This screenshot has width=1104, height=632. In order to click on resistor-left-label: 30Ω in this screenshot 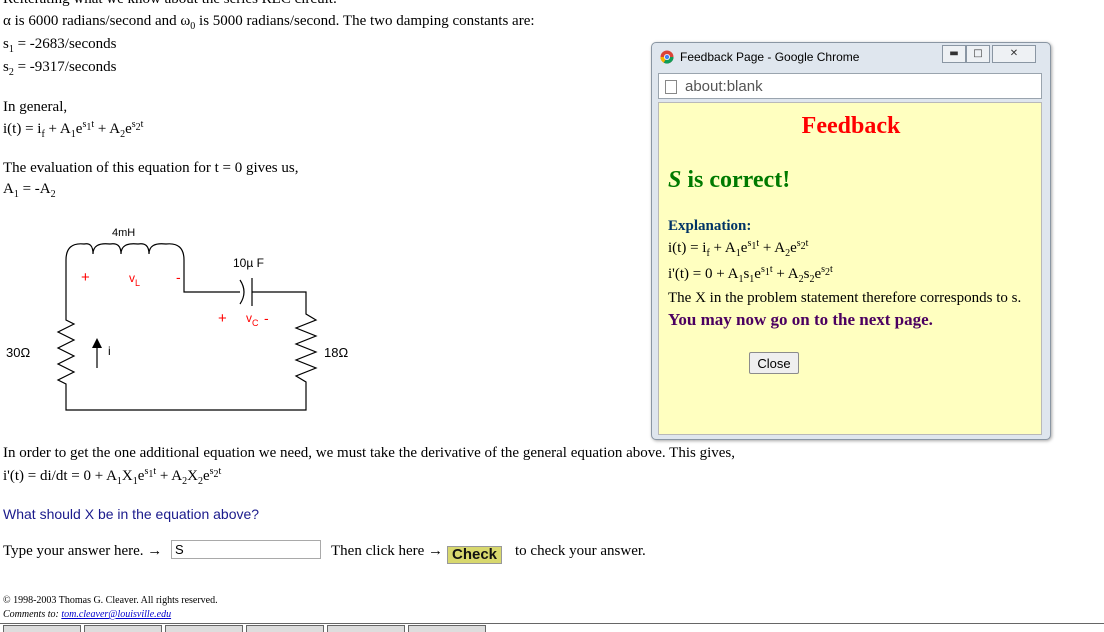, I will do `click(18, 352)`.